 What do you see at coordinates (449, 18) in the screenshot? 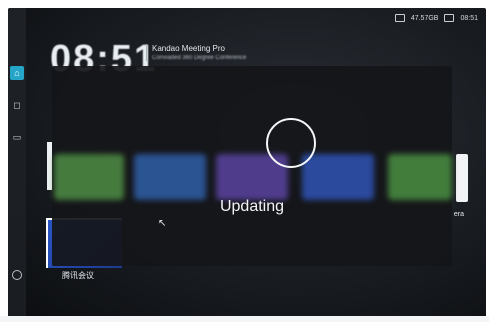
I see `display-icon` at bounding box center [449, 18].